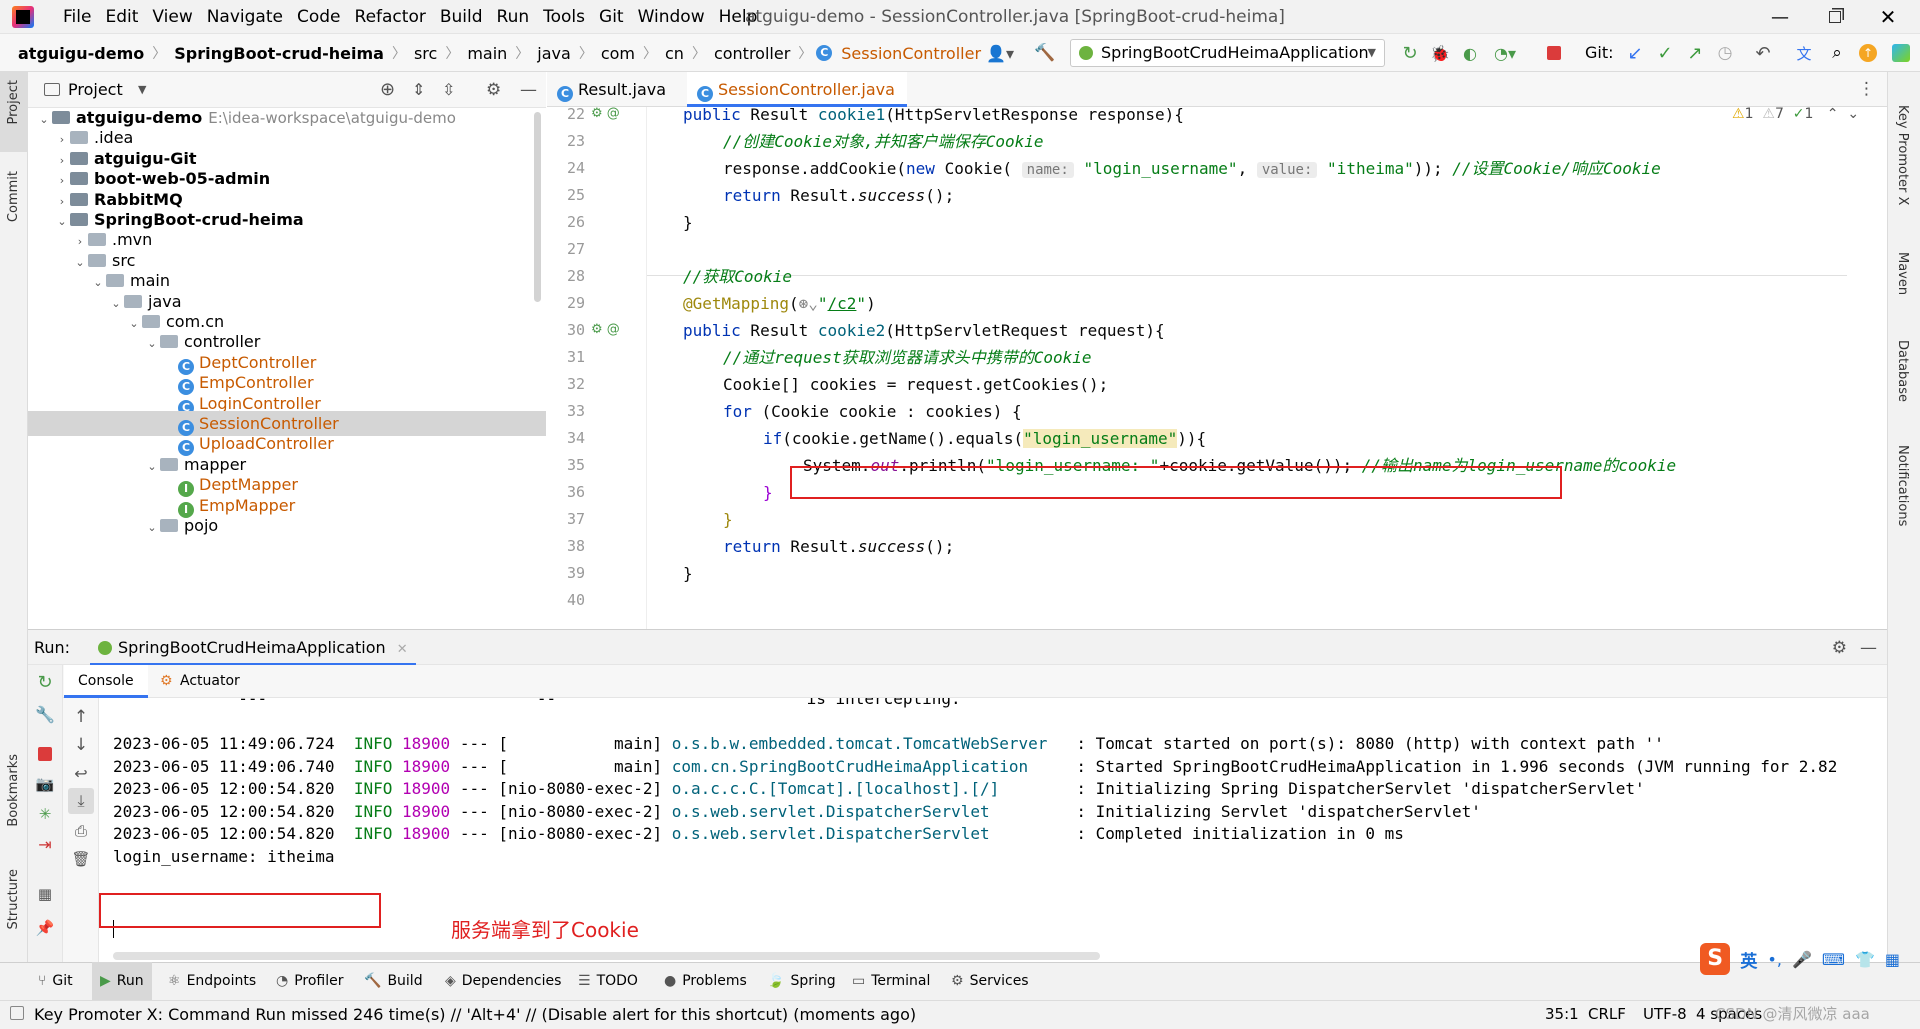 The width and height of the screenshot is (1920, 1029). I want to click on menu-tools: Tools, so click(564, 17).